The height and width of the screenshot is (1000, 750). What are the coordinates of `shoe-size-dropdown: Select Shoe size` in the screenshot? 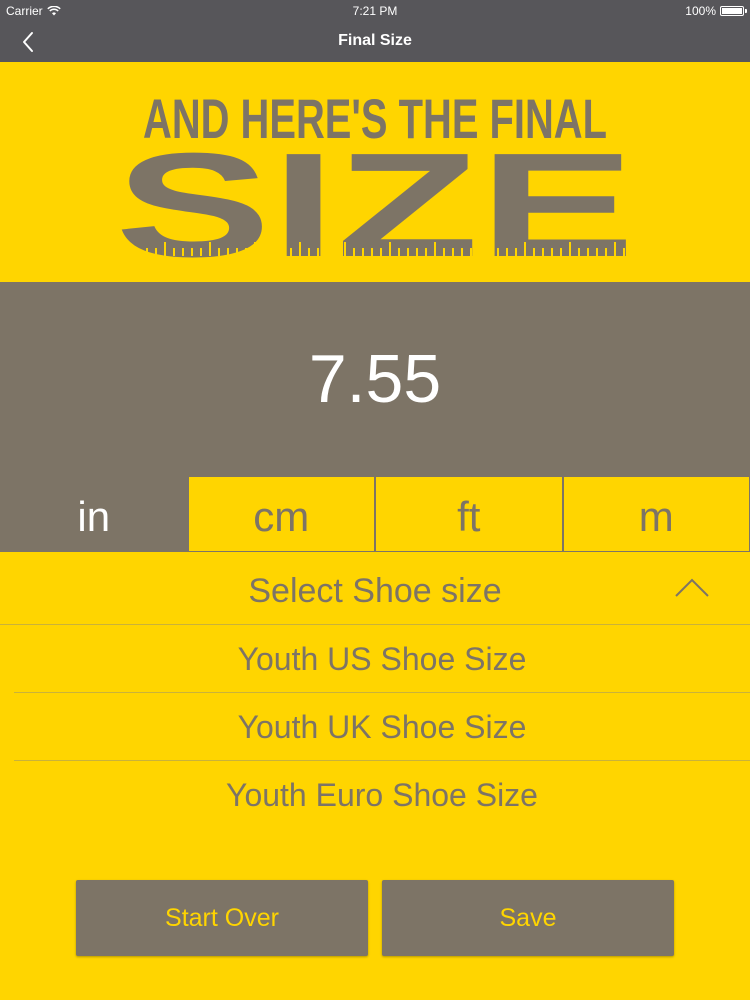 It's located at (375, 588).